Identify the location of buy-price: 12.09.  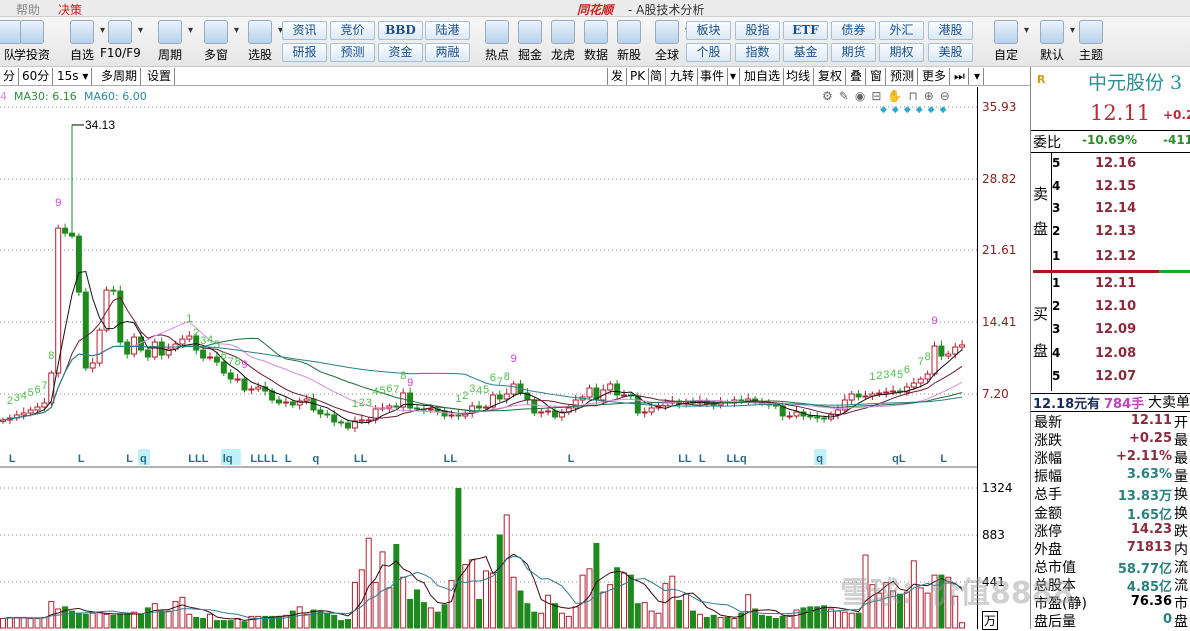
(1115, 329).